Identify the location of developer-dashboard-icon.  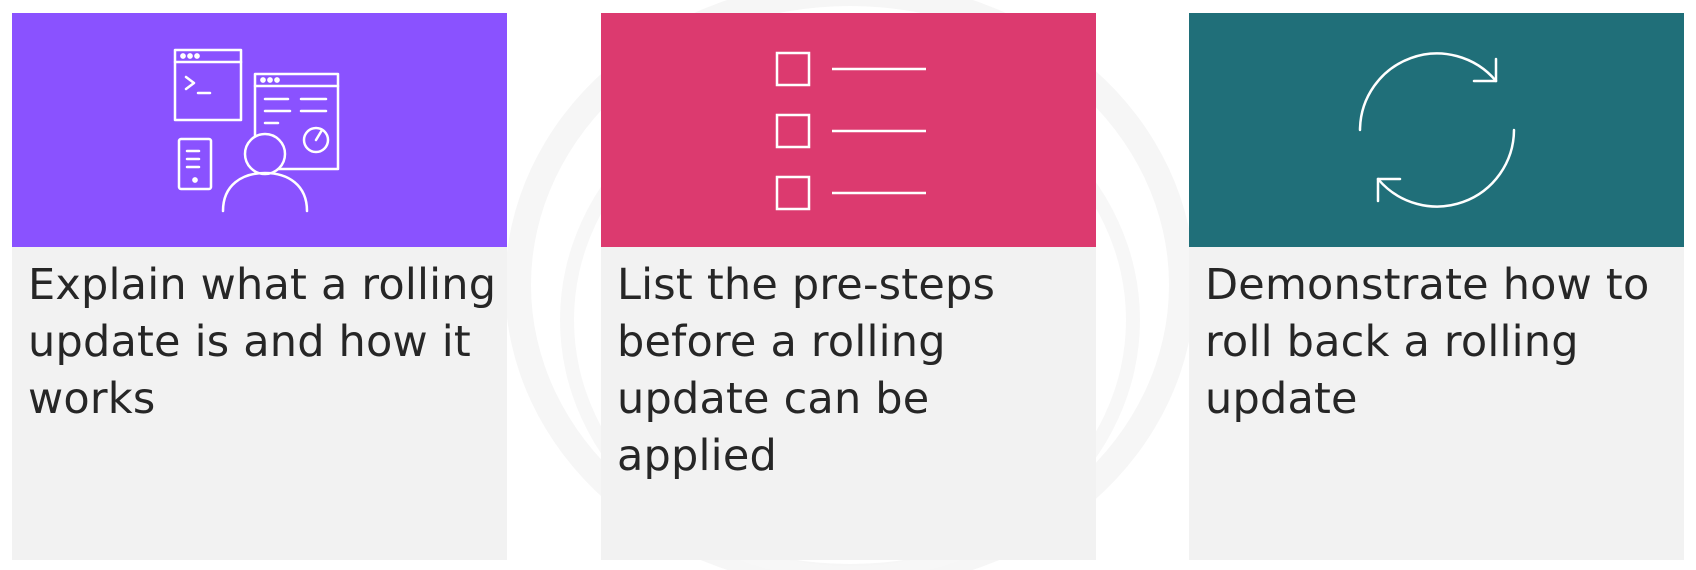
(260, 130).